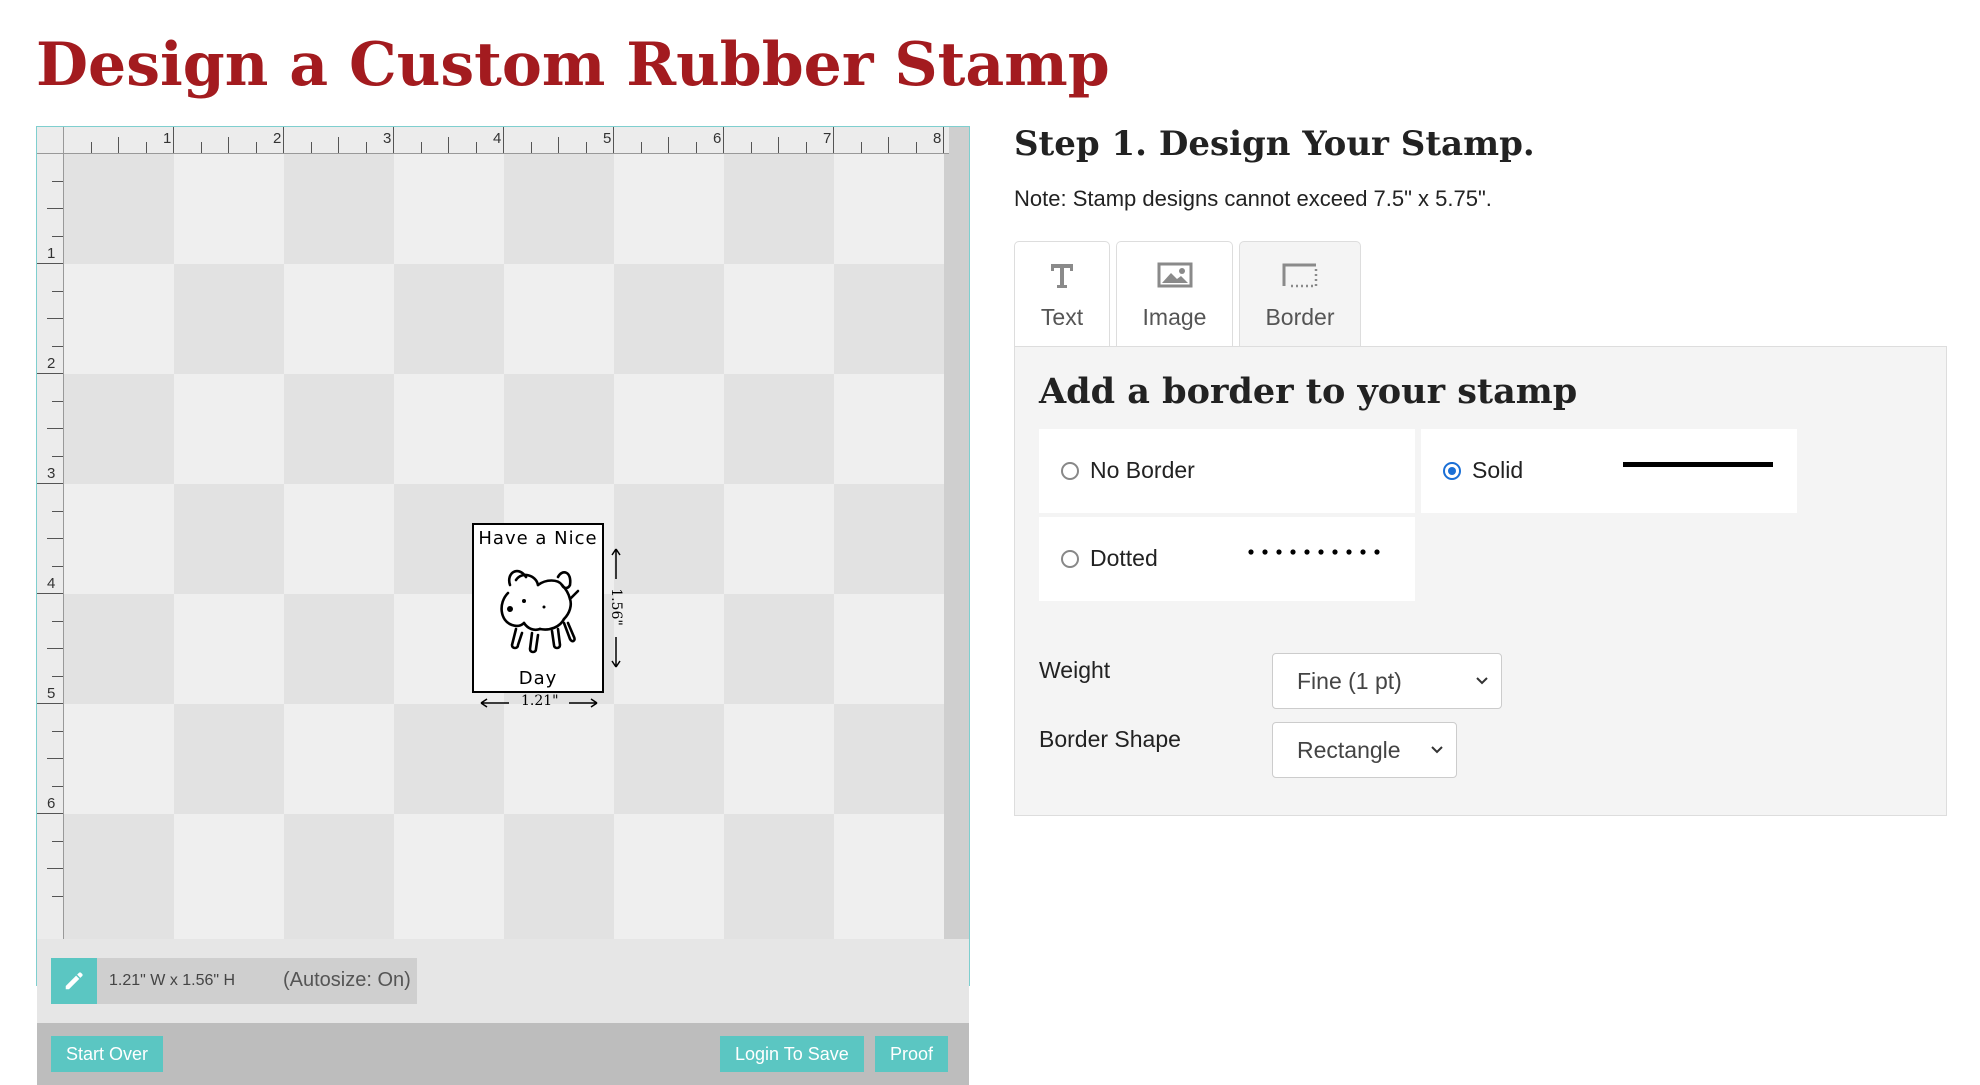  I want to click on tab-text: Text, so click(1062, 294).